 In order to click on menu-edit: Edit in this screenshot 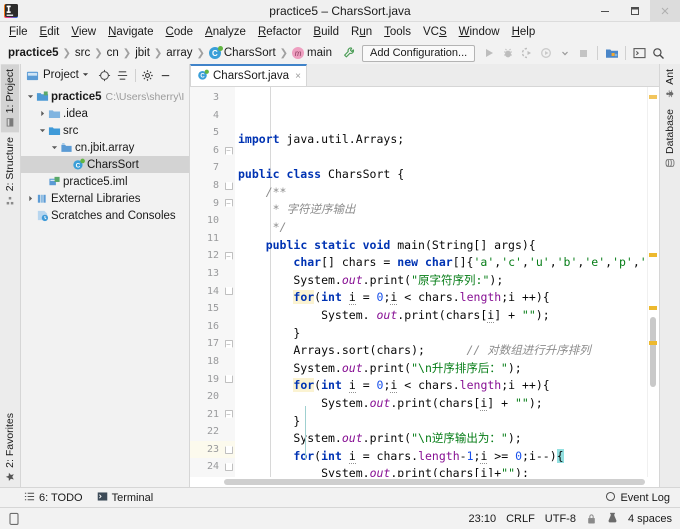, I will do `click(50, 32)`.